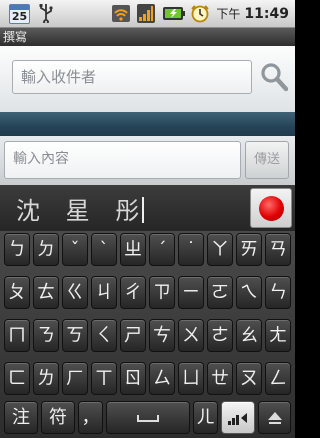 The width and height of the screenshot is (320, 438). What do you see at coordinates (82, 211) in the screenshot?
I see `candidate-text: 沈 星 彤` at bounding box center [82, 211].